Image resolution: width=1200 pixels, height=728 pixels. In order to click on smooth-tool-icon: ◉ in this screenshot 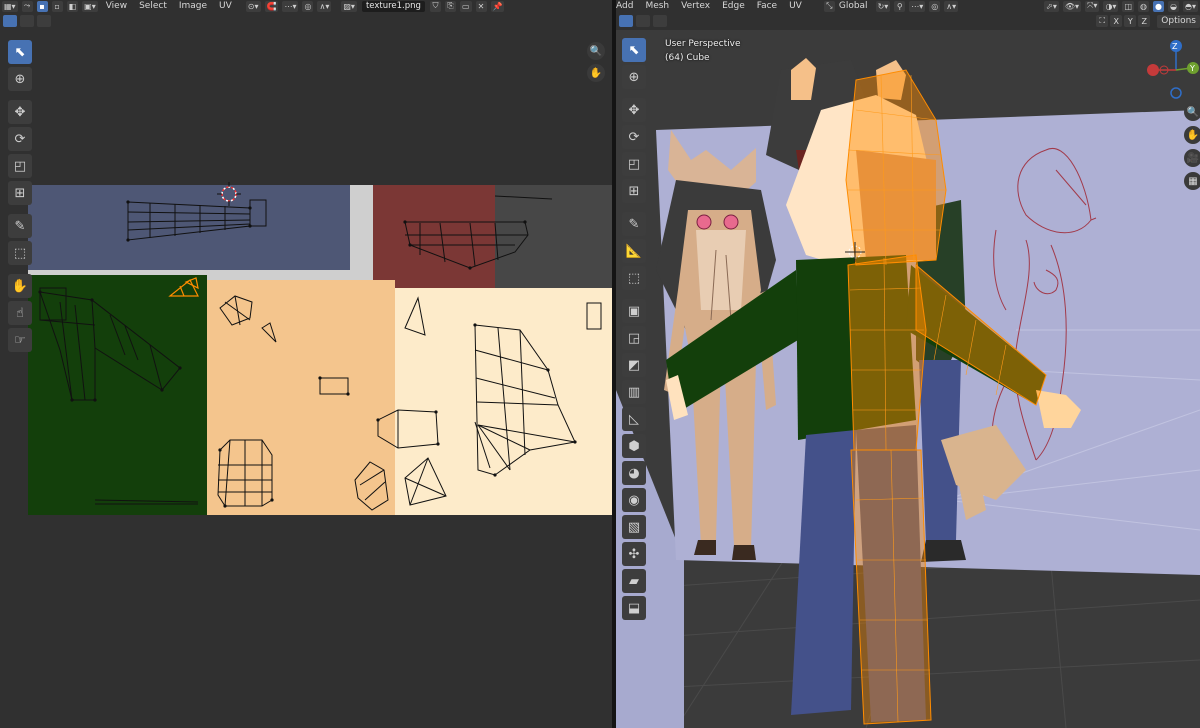, I will do `click(634, 500)`.